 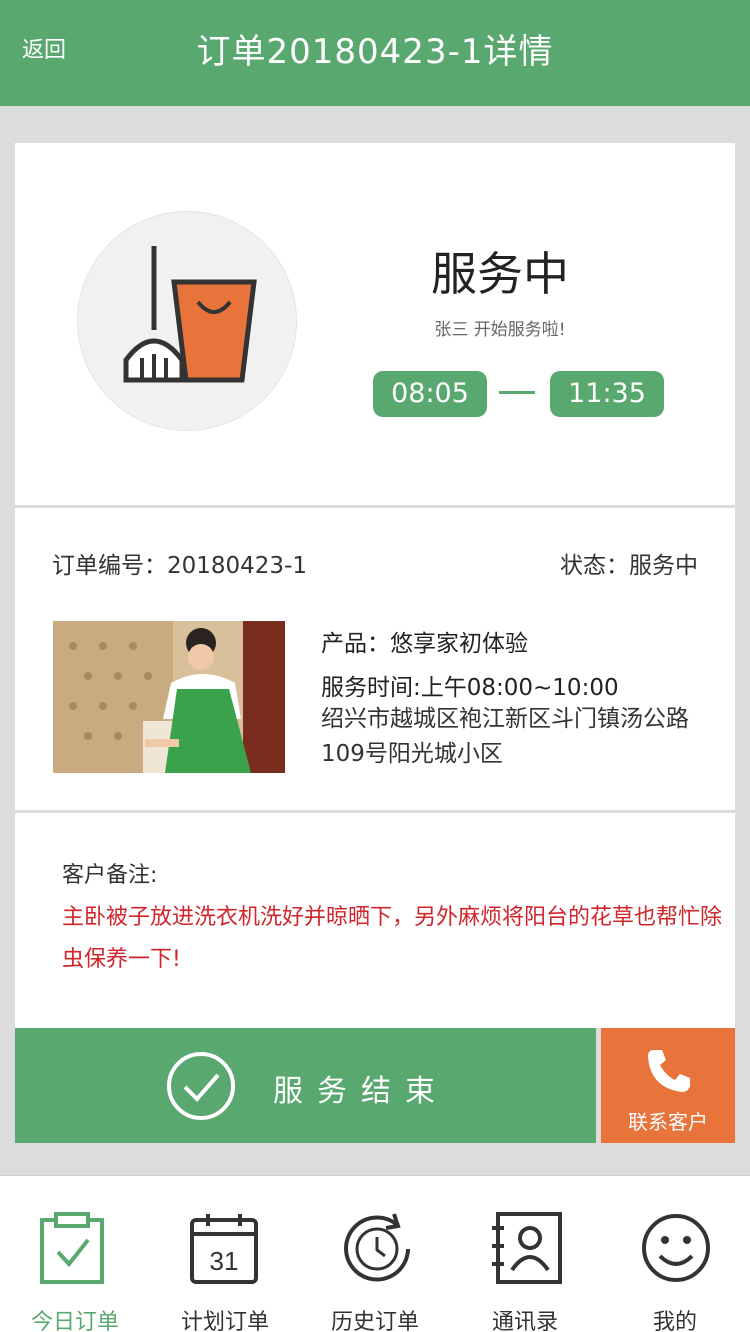 What do you see at coordinates (669, 1071) in the screenshot?
I see `phone-icon` at bounding box center [669, 1071].